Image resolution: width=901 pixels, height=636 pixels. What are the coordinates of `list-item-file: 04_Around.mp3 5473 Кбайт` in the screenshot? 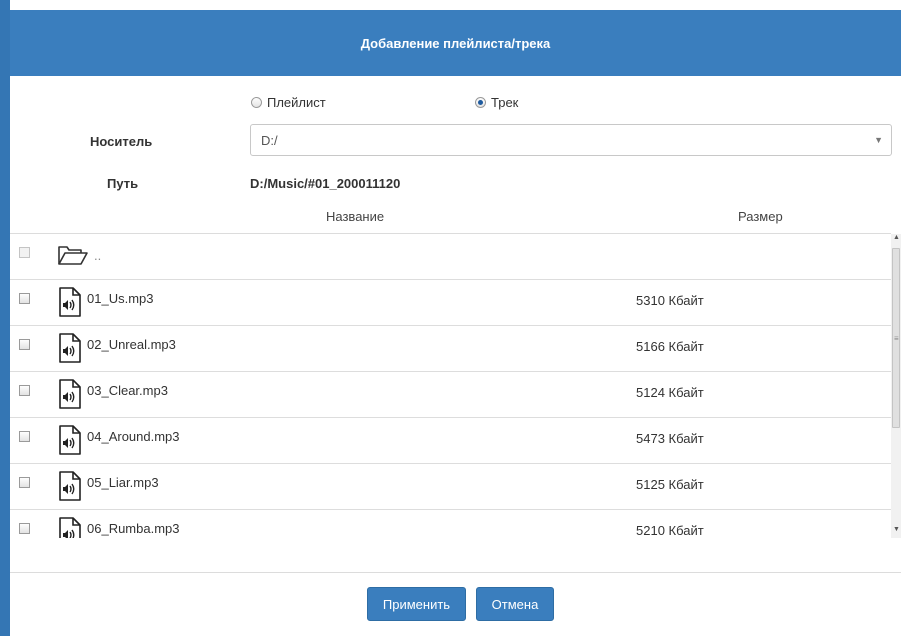 It's located at (450, 441).